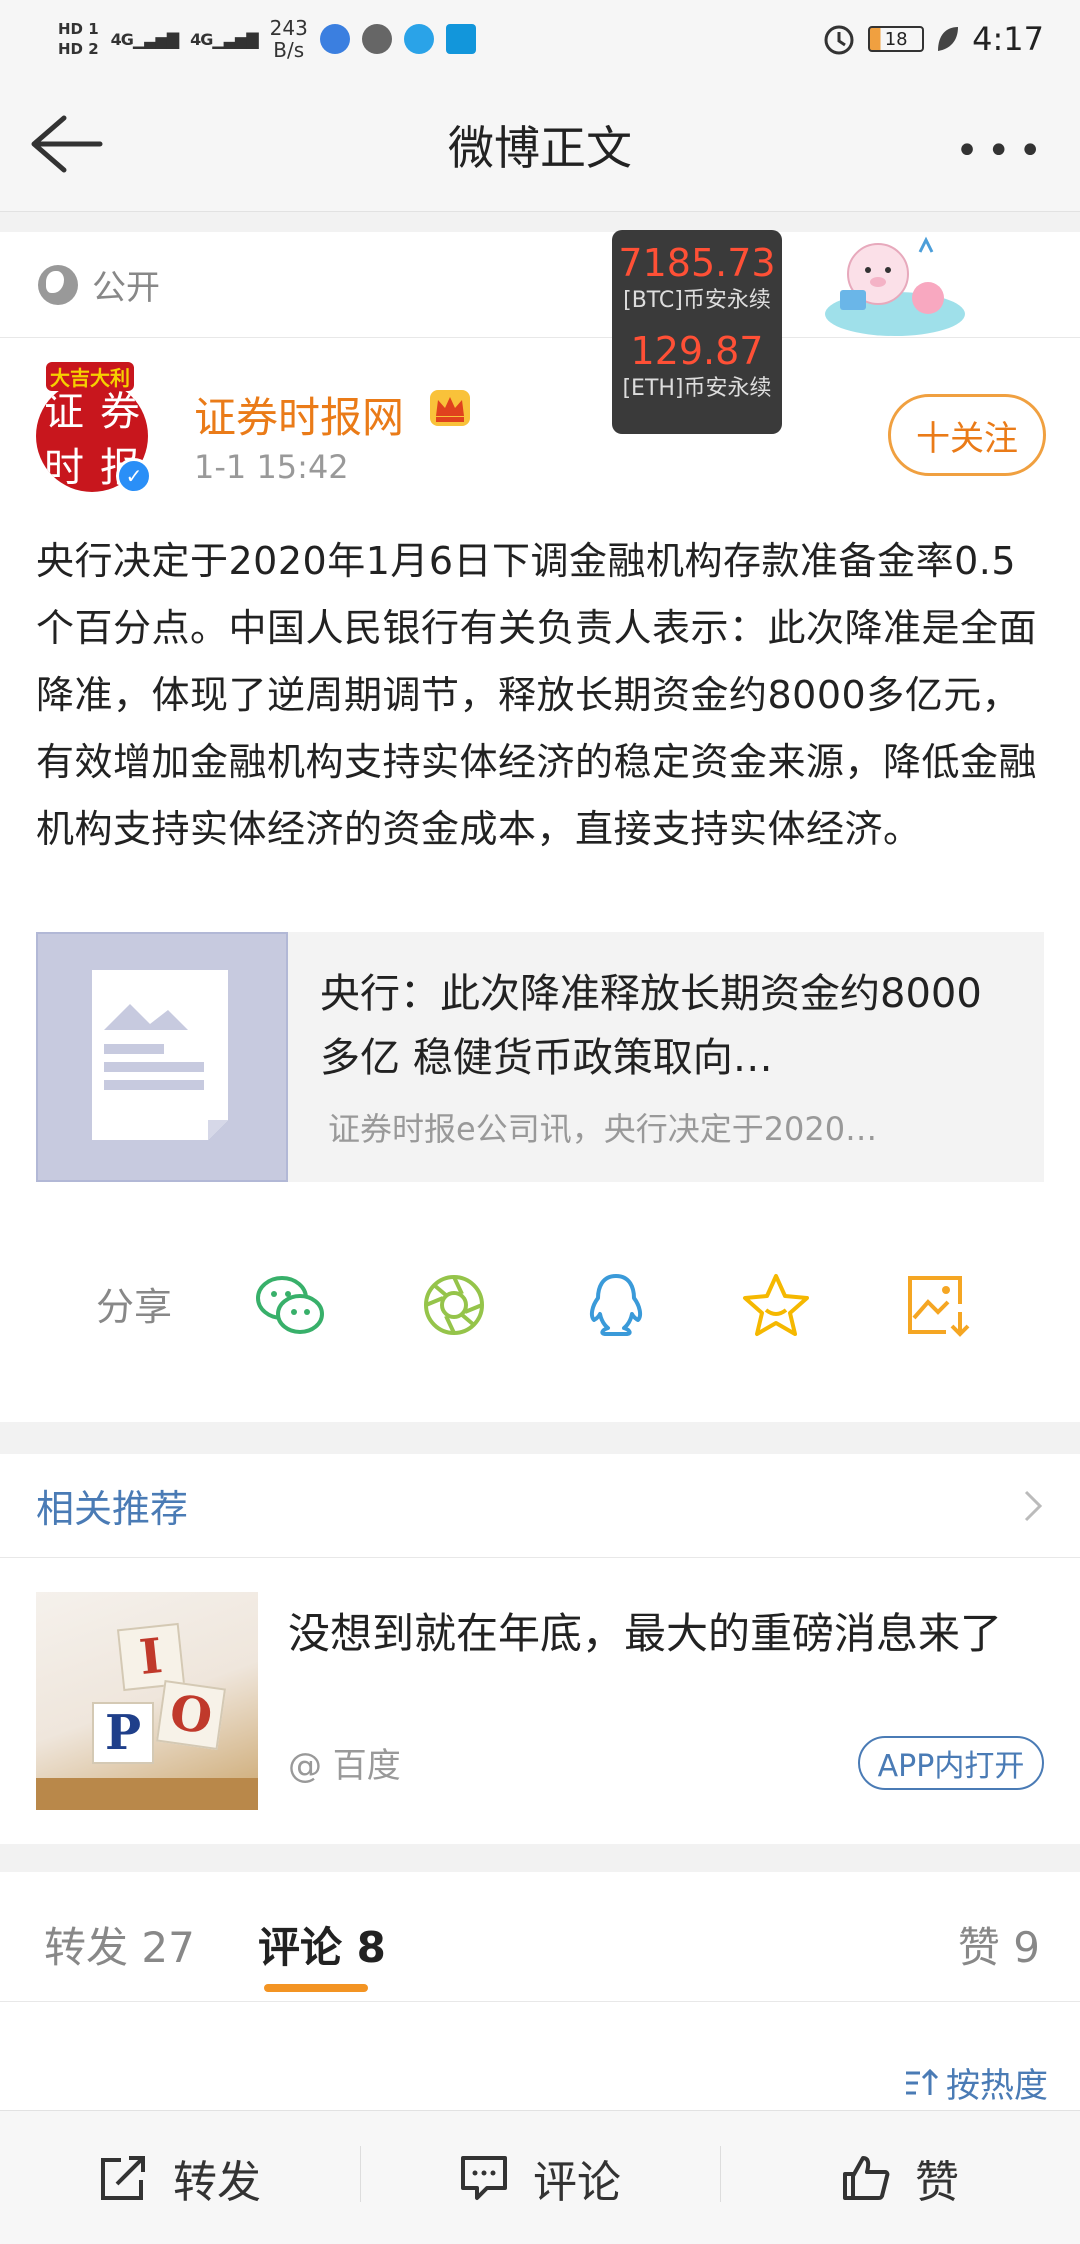 The width and height of the screenshot is (1080, 2244). What do you see at coordinates (78, 49) in the screenshot?
I see `hd2-label: HD 2` at bounding box center [78, 49].